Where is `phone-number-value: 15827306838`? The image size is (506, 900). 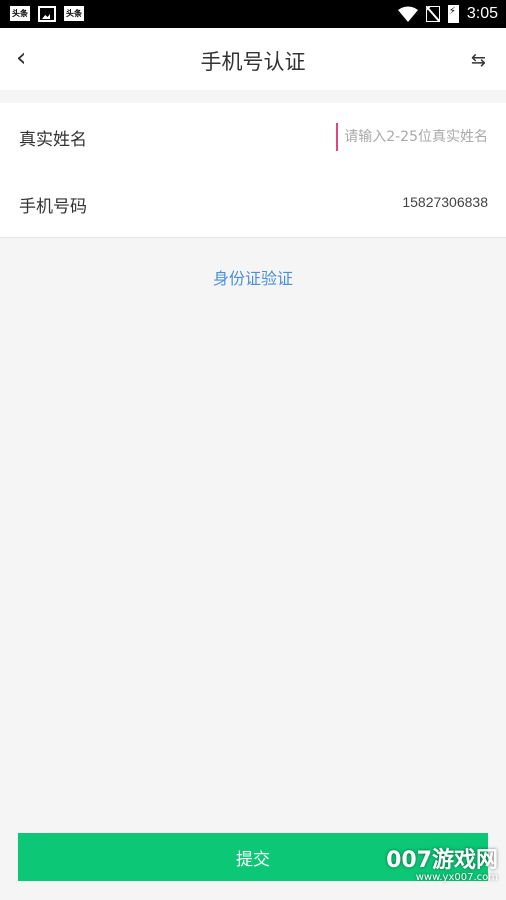 phone-number-value: 15827306838 is located at coordinates (445, 202).